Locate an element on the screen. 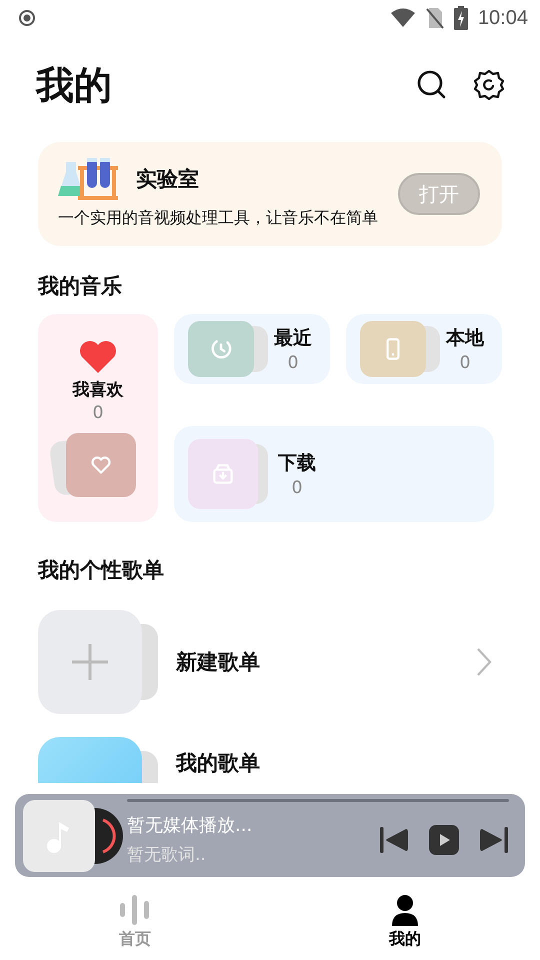 The height and width of the screenshot is (960, 540). lab-title: 实验室 is located at coordinates (167, 179).